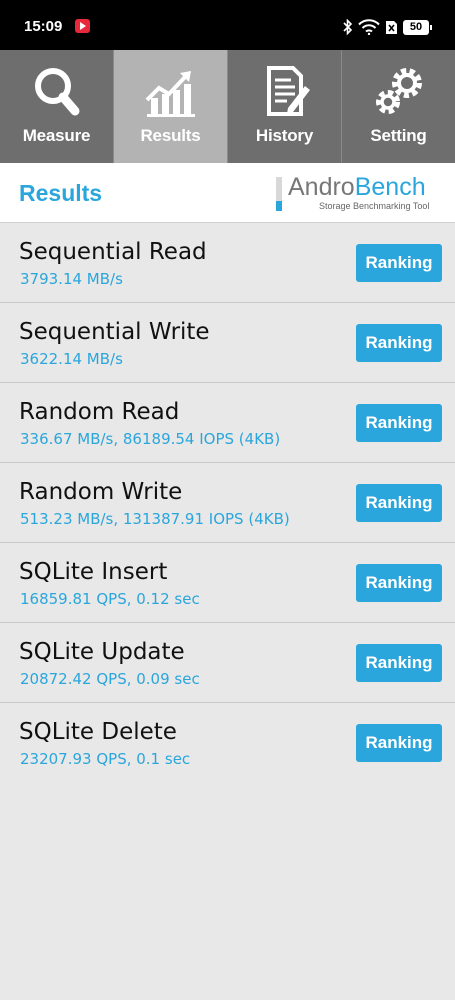 This screenshot has height=1000, width=455. I want to click on result-name: Random Read, so click(99, 412).